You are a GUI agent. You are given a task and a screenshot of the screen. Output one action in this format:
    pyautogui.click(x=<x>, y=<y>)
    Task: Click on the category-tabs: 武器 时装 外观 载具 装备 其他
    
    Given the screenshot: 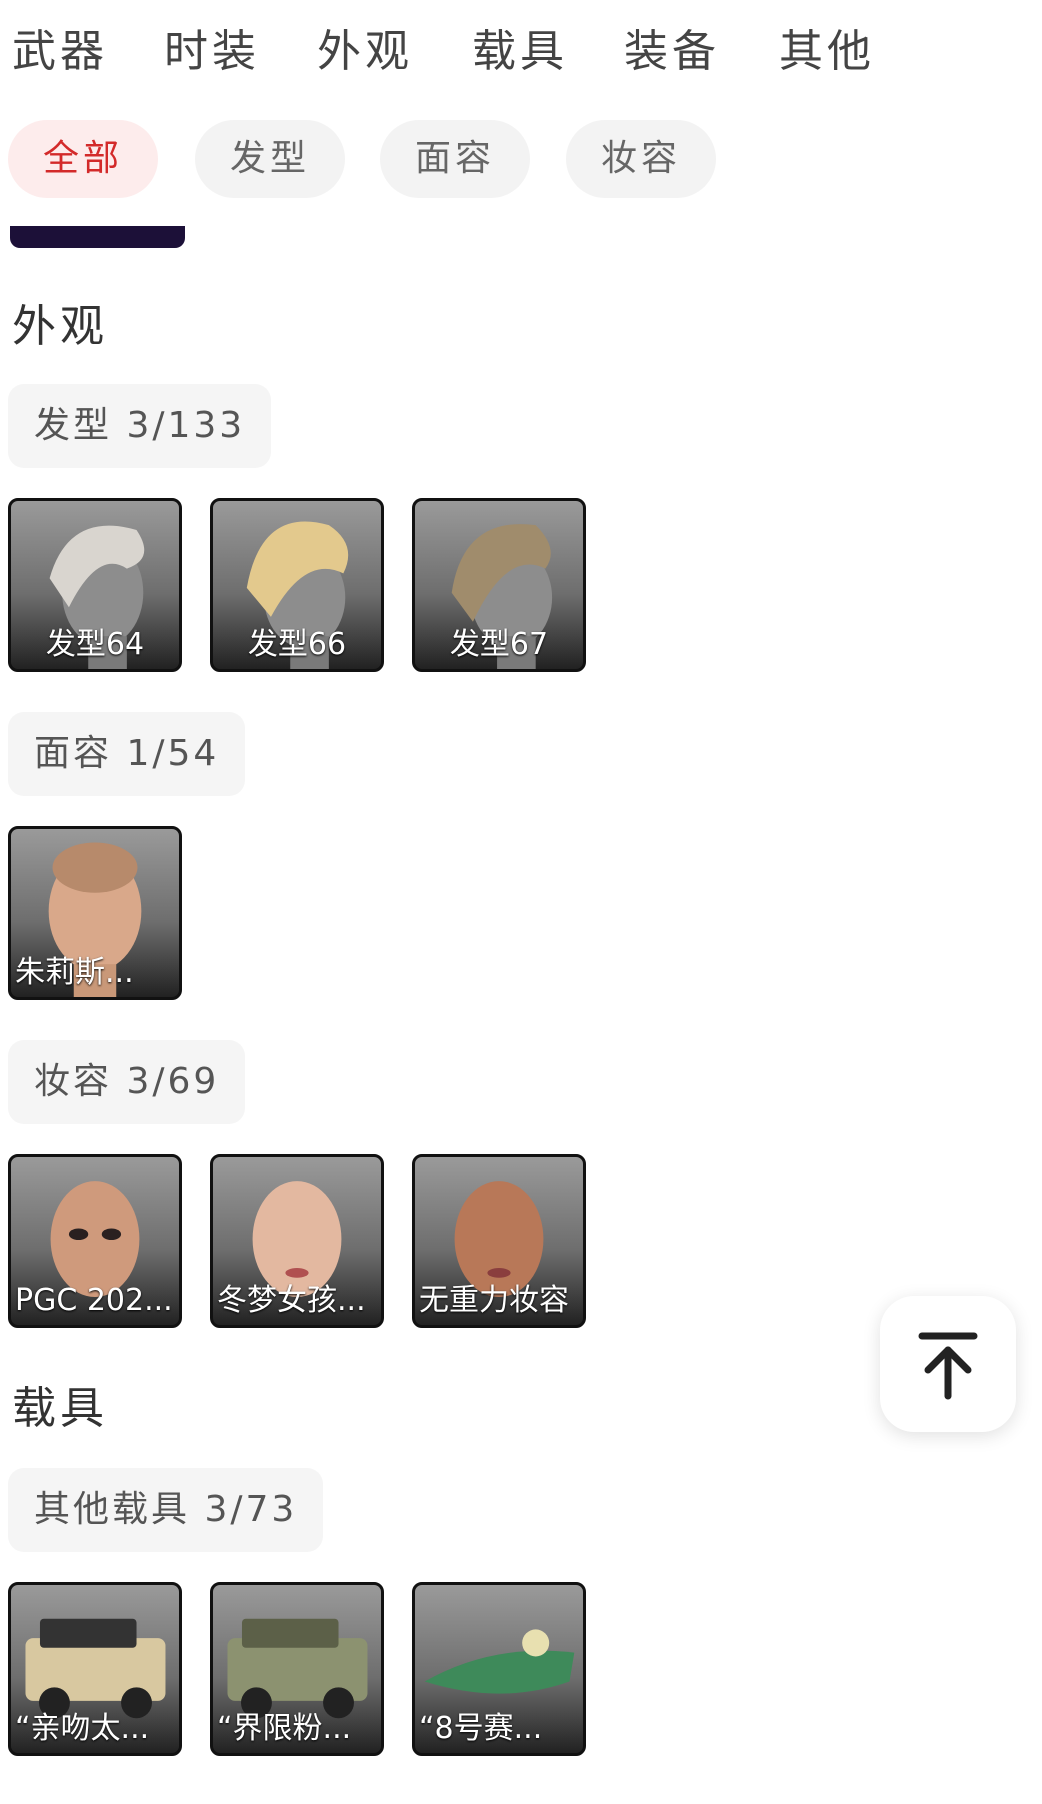 What is the action you would take?
    pyautogui.click(x=512, y=57)
    